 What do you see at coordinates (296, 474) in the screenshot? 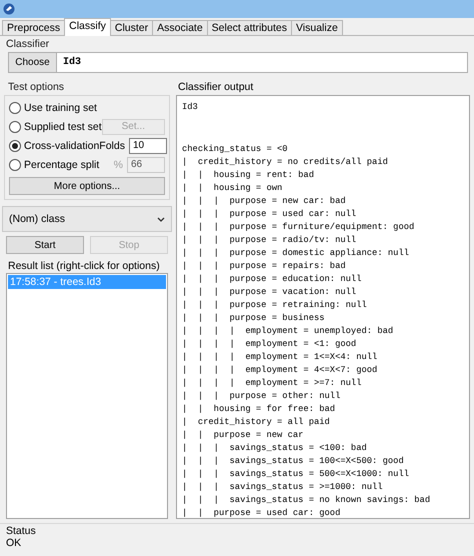
I see `output-line: | | | savings_status = 500<=X<1000: null` at bounding box center [296, 474].